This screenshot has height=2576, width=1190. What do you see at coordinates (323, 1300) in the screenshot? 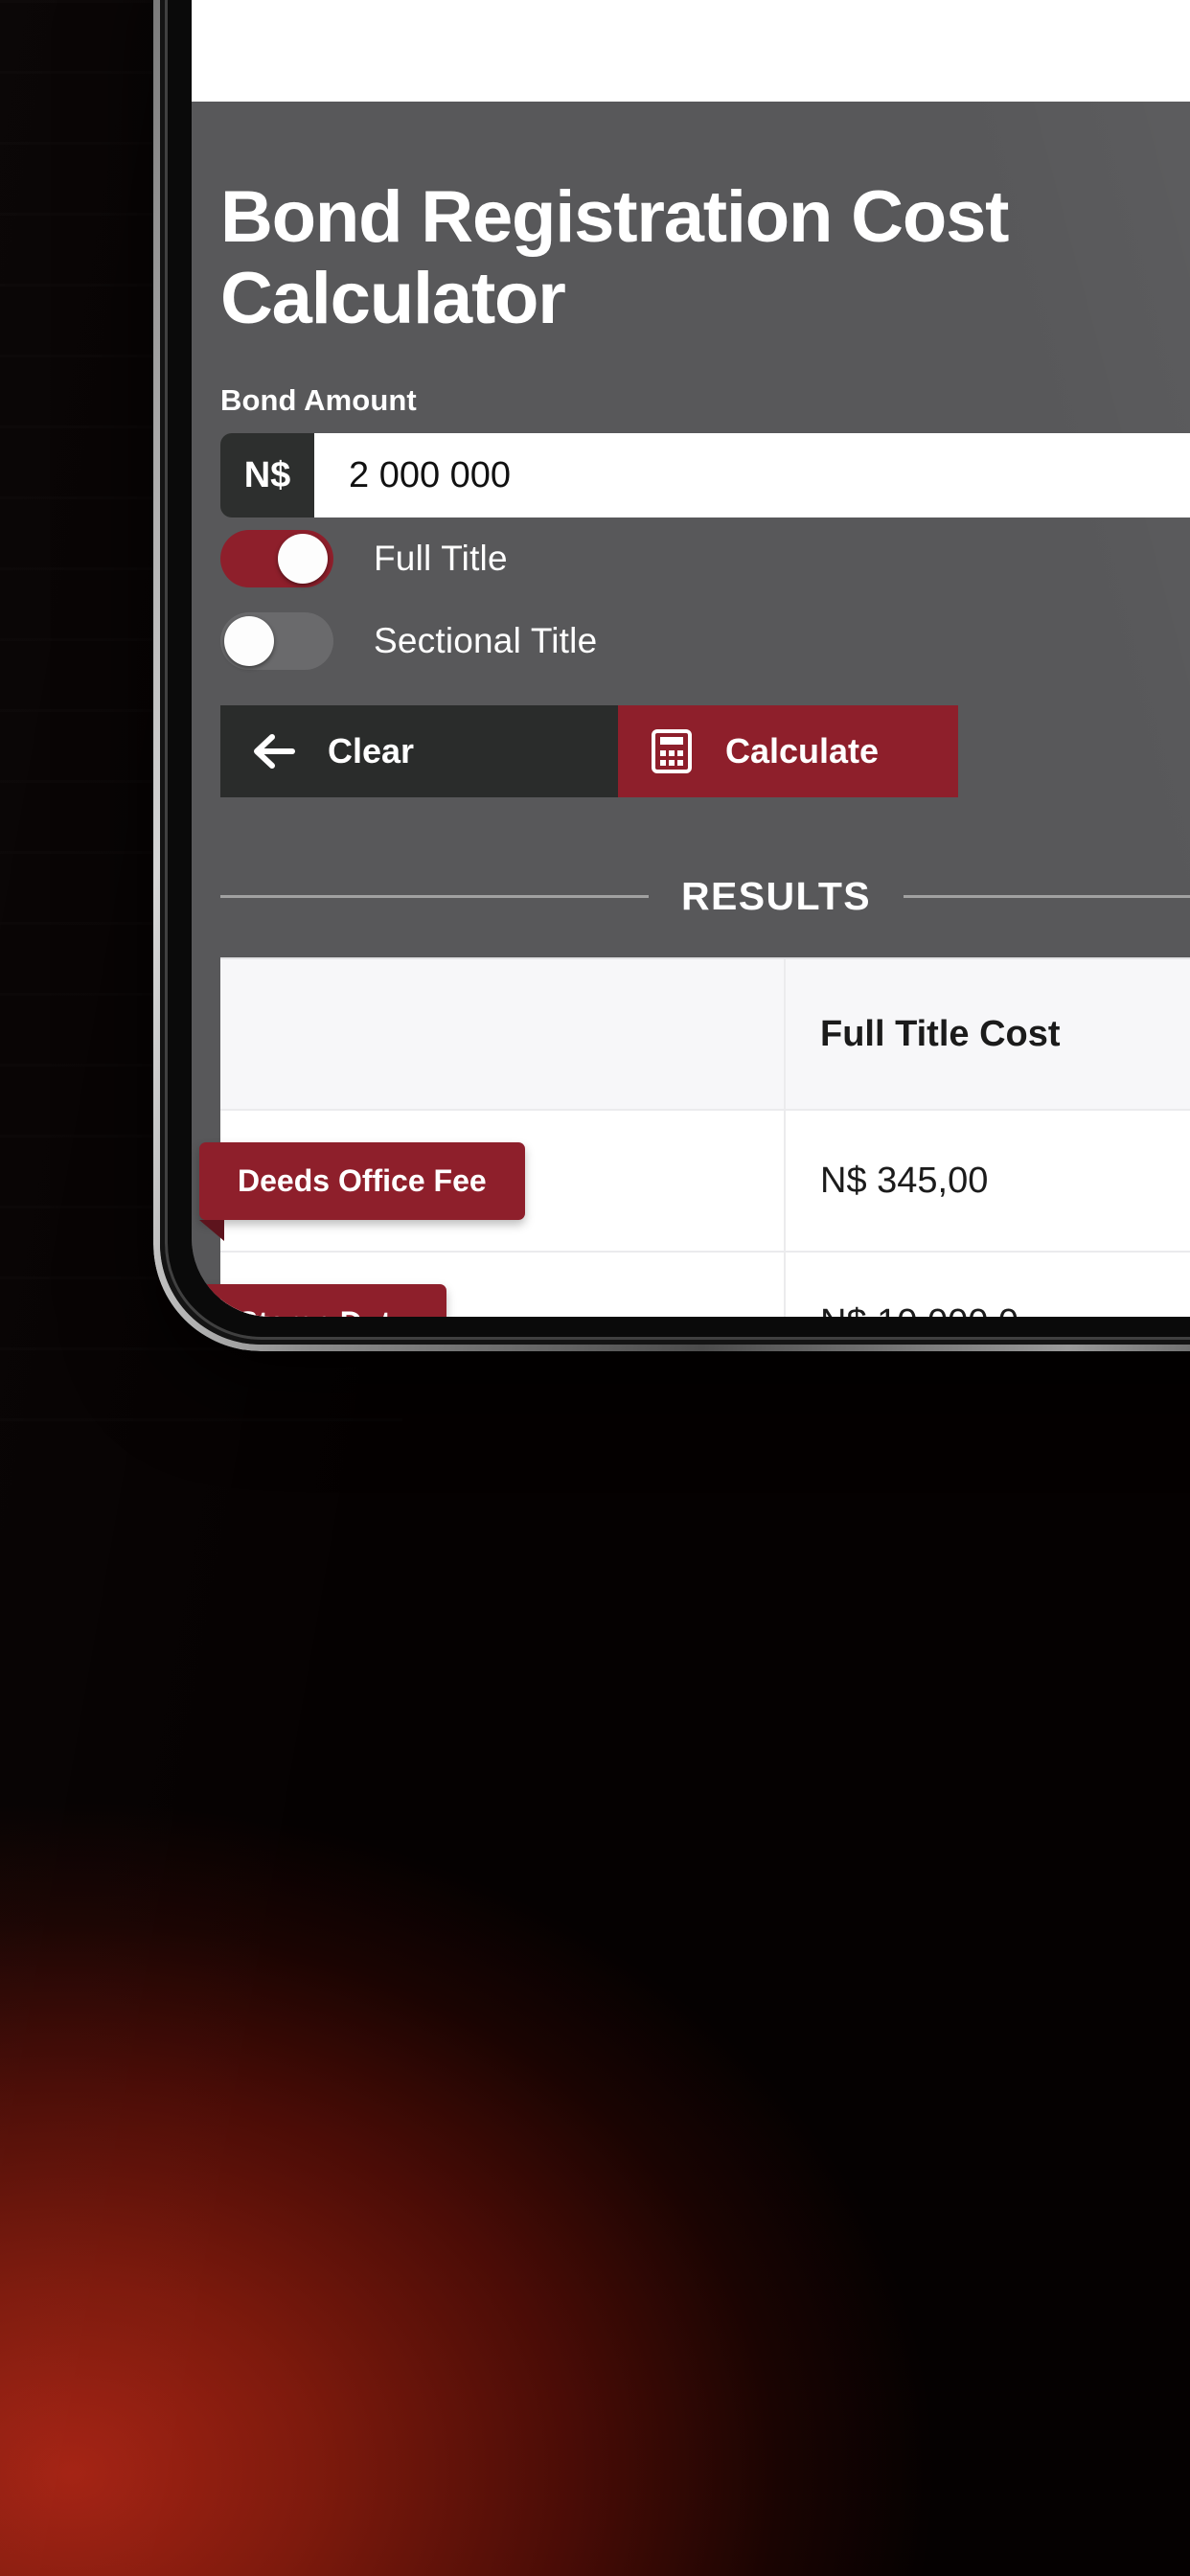
I see `fee-label-ribbon: Stamp Duty` at bounding box center [323, 1300].